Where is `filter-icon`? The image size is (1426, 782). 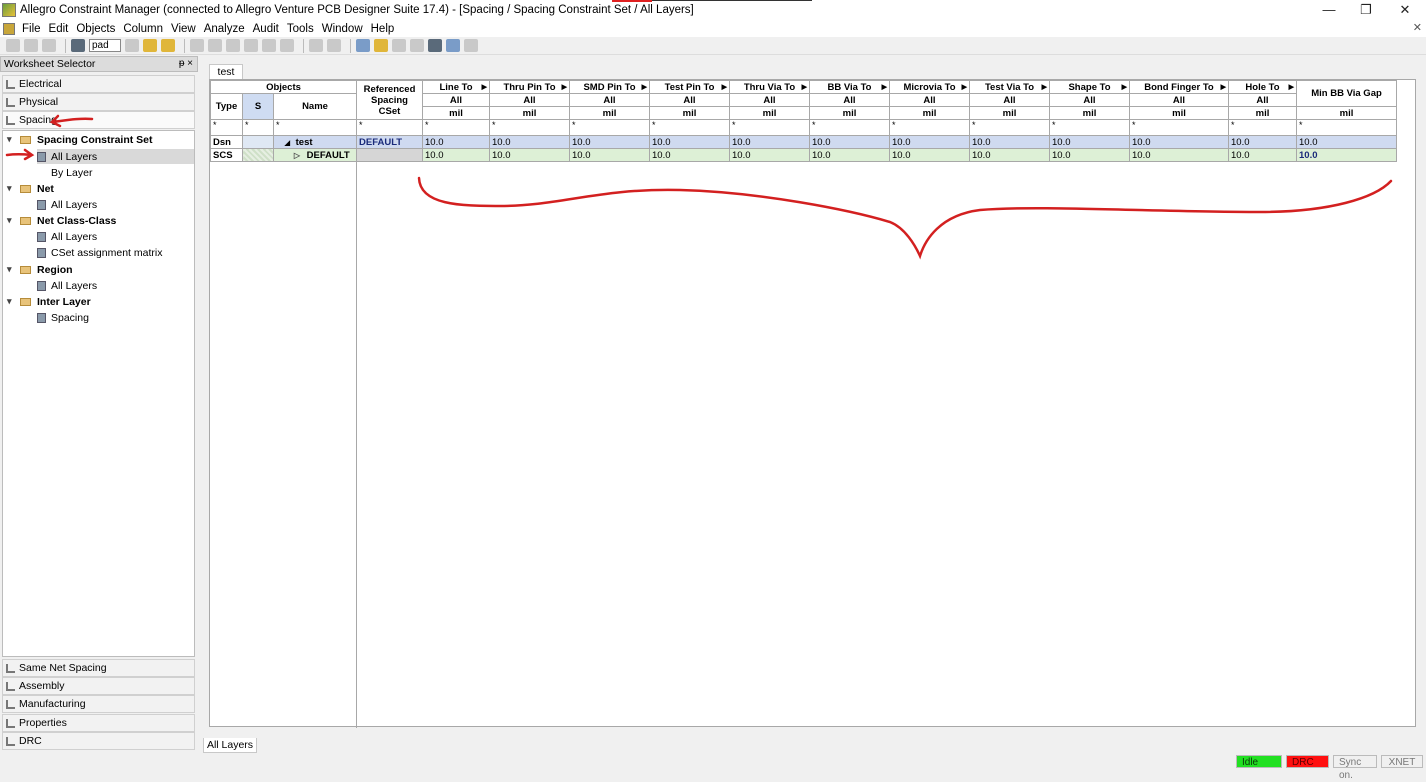 filter-icon is located at coordinates (197, 45).